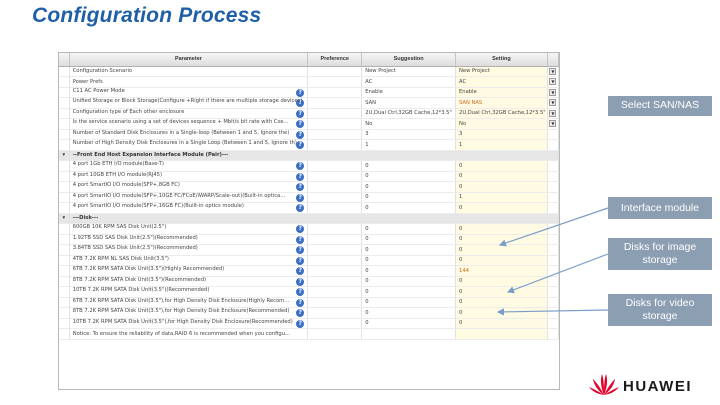 The width and height of the screenshot is (720, 405). I want to click on cell-parameter: ? 4TB 7.2K RPM NL SAS Disk Unit(3.5"), so click(189, 260).